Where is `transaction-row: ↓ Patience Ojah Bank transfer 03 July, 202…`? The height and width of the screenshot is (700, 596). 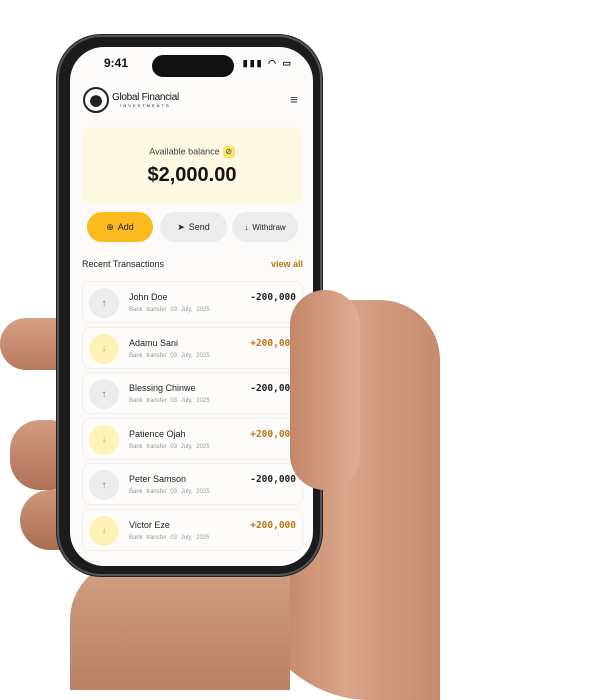 transaction-row: ↓ Patience Ojah Bank transfer 03 July, 202… is located at coordinates (192, 438).